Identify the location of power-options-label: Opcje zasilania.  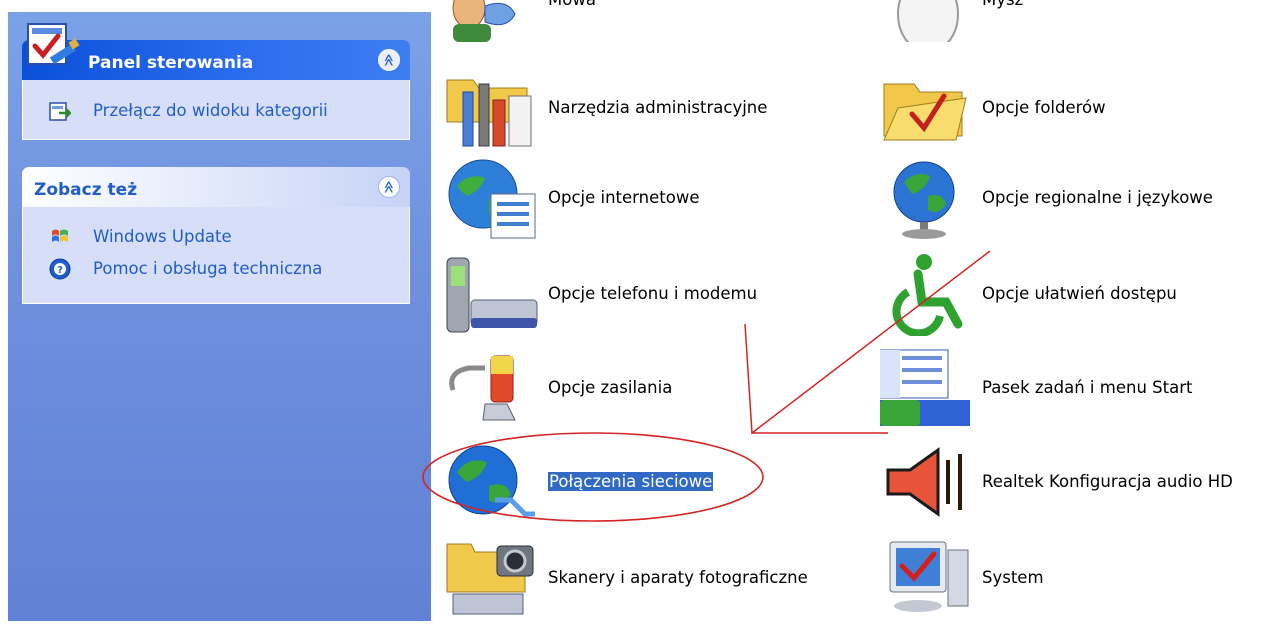
(610, 387).